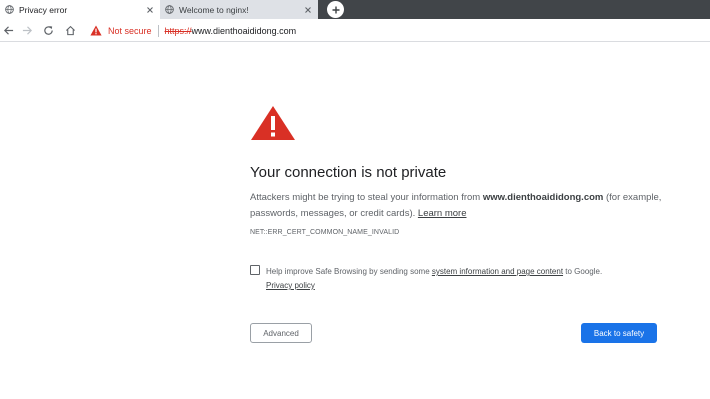 The height and width of the screenshot is (399, 710). I want to click on learn-more-link: Learn more, so click(442, 213).